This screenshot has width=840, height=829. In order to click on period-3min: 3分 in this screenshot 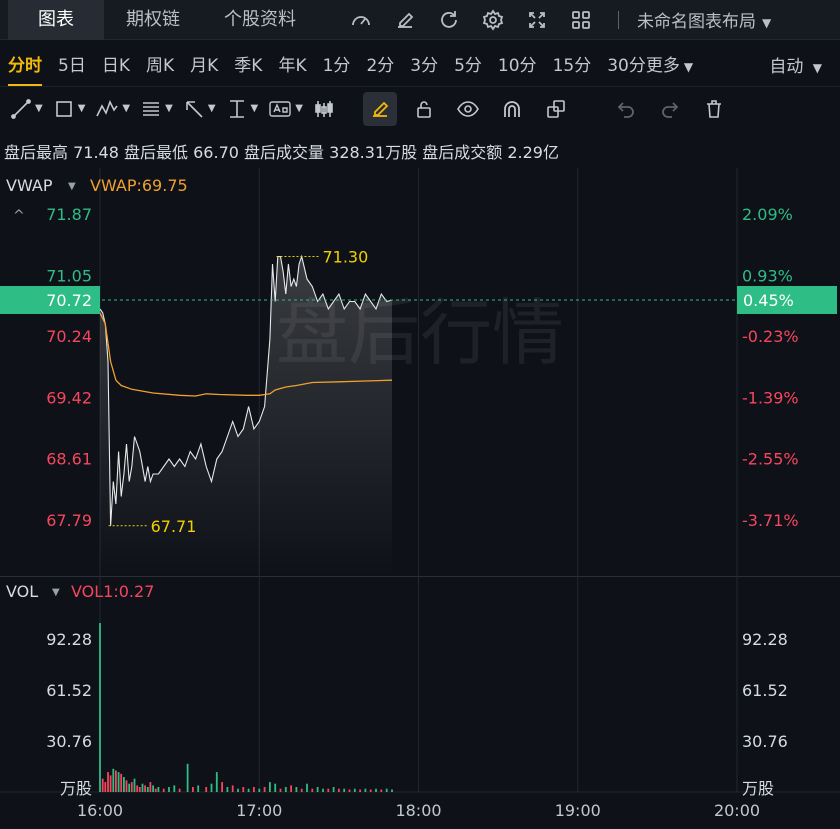, I will do `click(424, 63)`.